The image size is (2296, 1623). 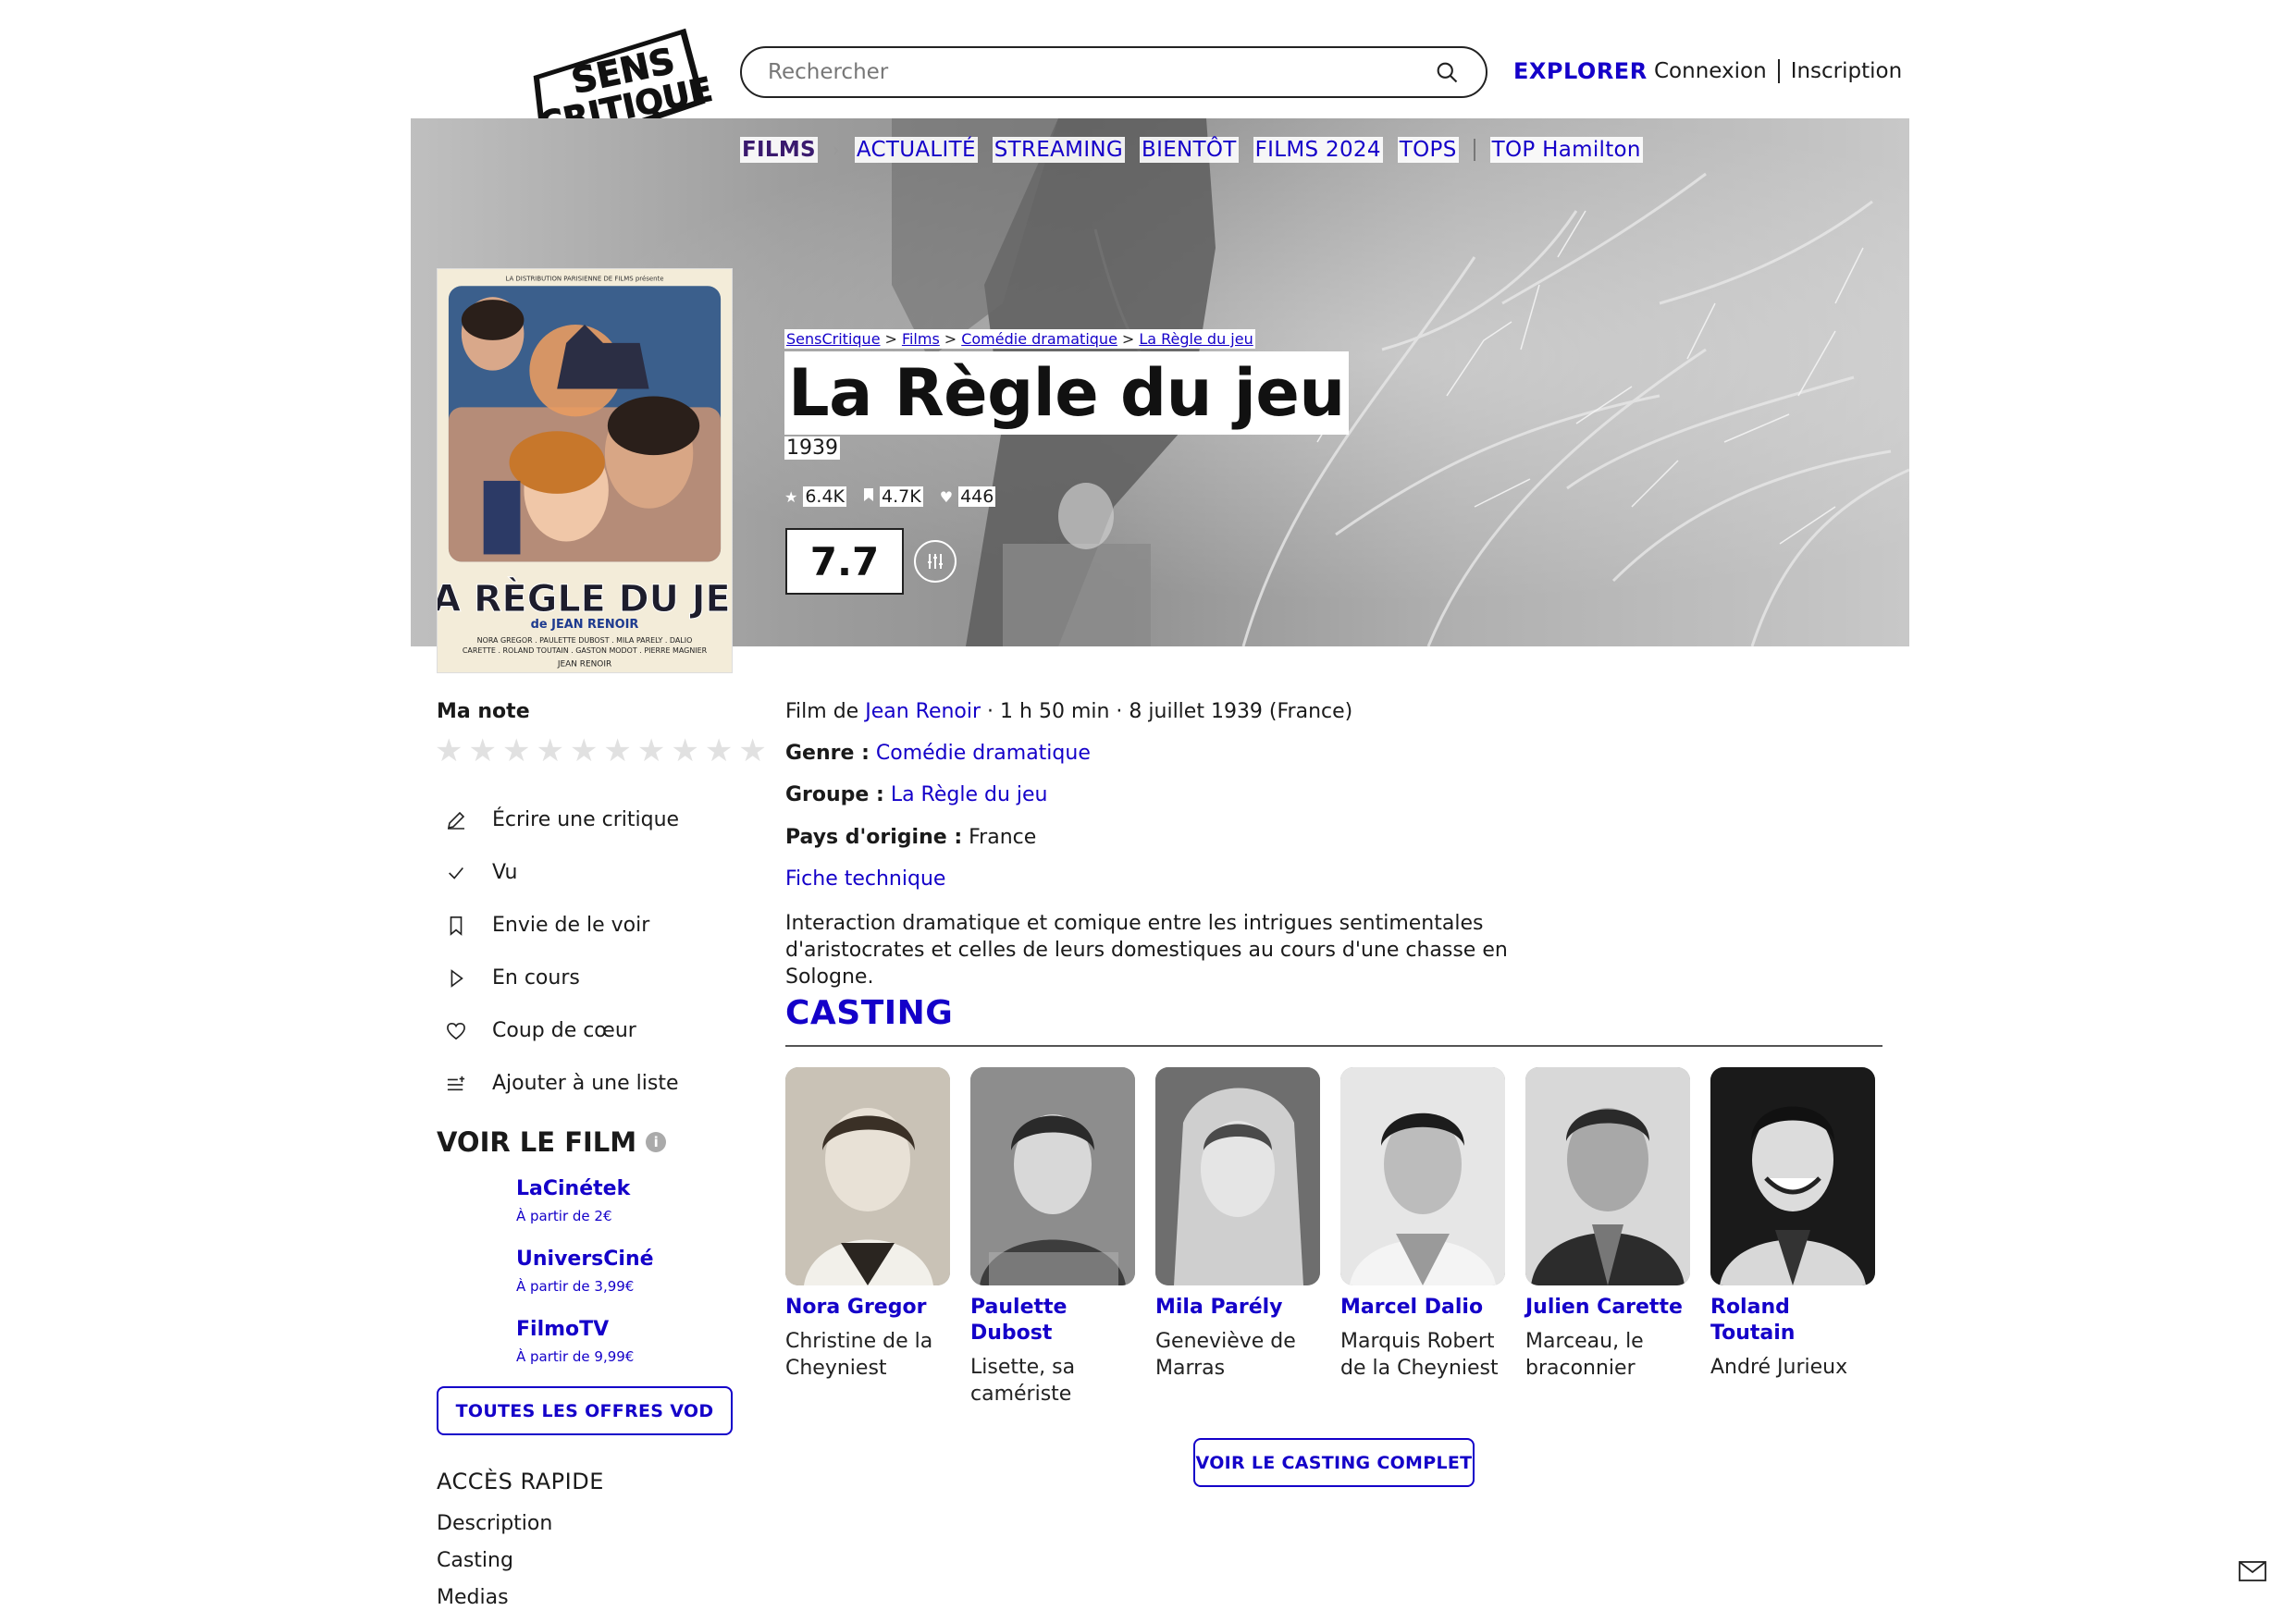 What do you see at coordinates (836, 150) in the screenshot?
I see `chevron-right-icon: ›` at bounding box center [836, 150].